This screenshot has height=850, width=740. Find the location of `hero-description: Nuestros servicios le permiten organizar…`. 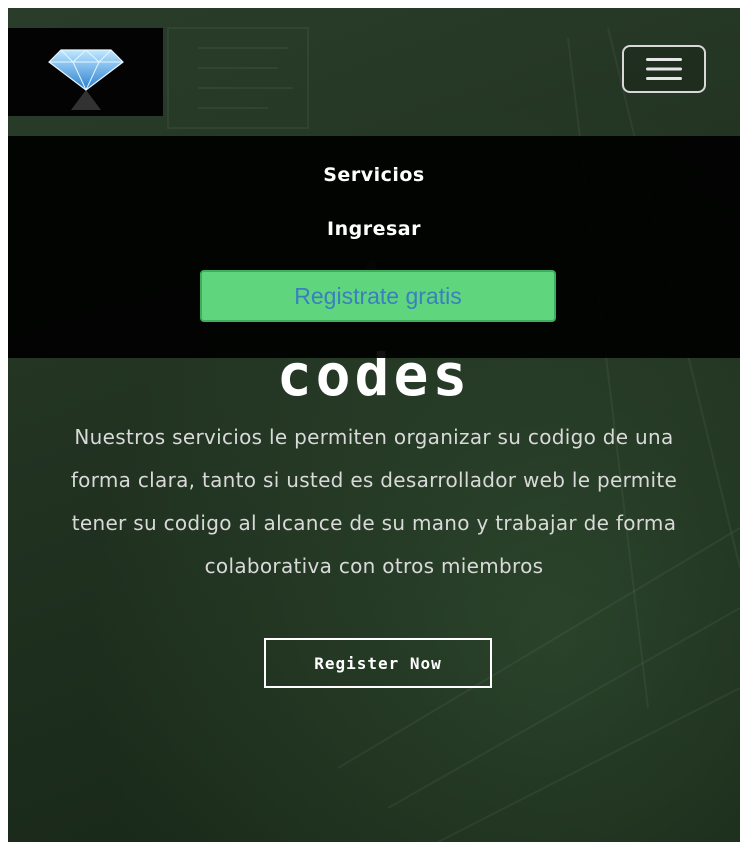

hero-description: Nuestros servicios le permiten organizar… is located at coordinates (374, 501).